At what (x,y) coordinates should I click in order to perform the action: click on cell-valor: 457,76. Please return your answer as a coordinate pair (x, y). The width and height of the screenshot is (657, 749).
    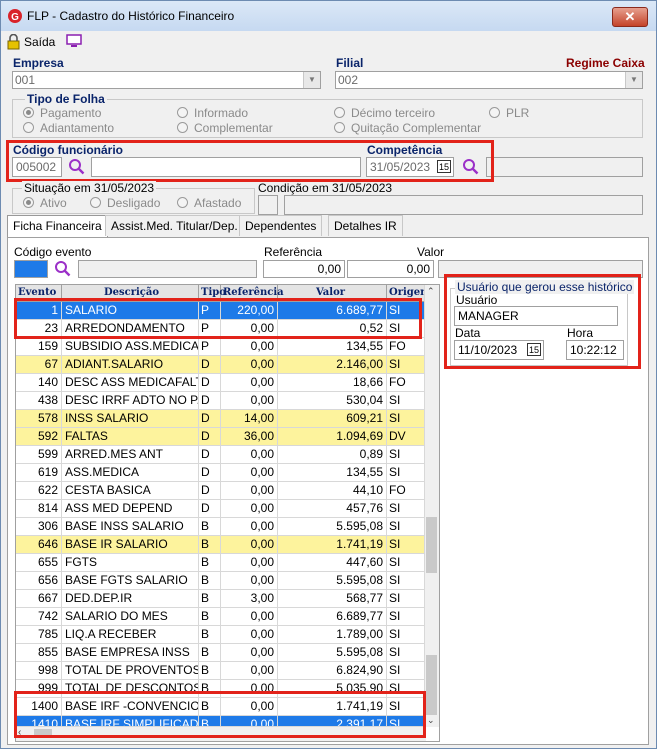
    Looking at the image, I should click on (332, 509).